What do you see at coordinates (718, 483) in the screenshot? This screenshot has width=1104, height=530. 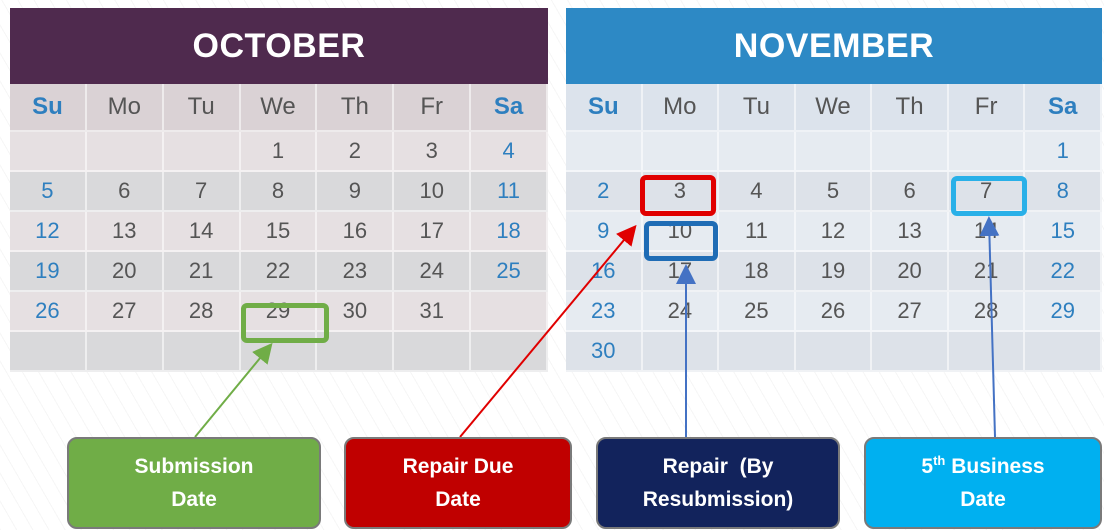 I see `repair-resubmission-callout: Repair (By Resubmission)` at bounding box center [718, 483].